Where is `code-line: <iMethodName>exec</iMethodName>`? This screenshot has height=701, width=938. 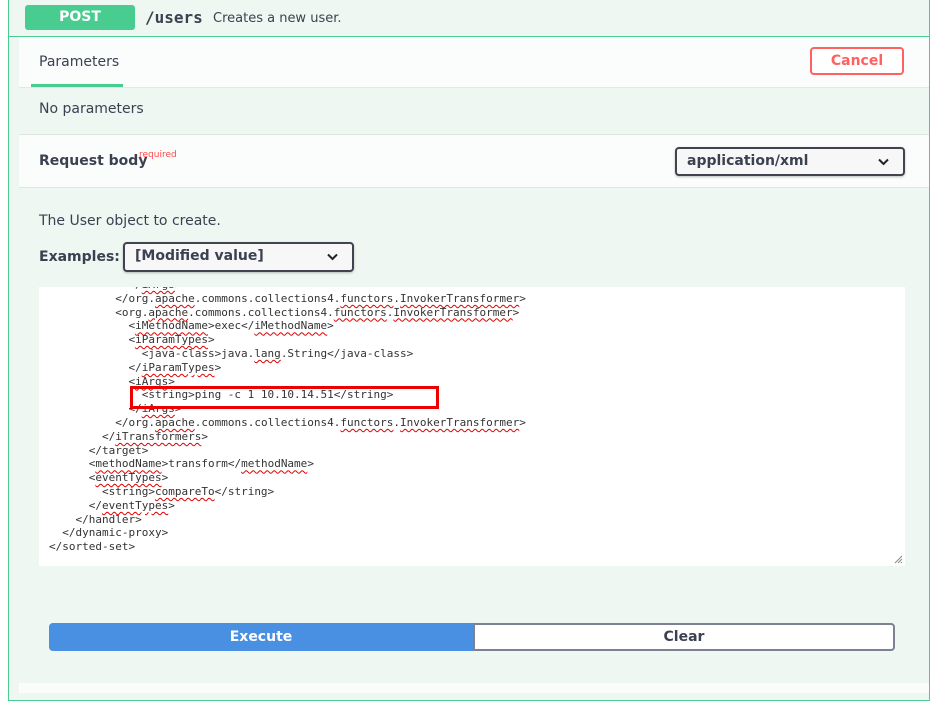
code-line: <iMethodName>exec</iMethodName> is located at coordinates (191, 326).